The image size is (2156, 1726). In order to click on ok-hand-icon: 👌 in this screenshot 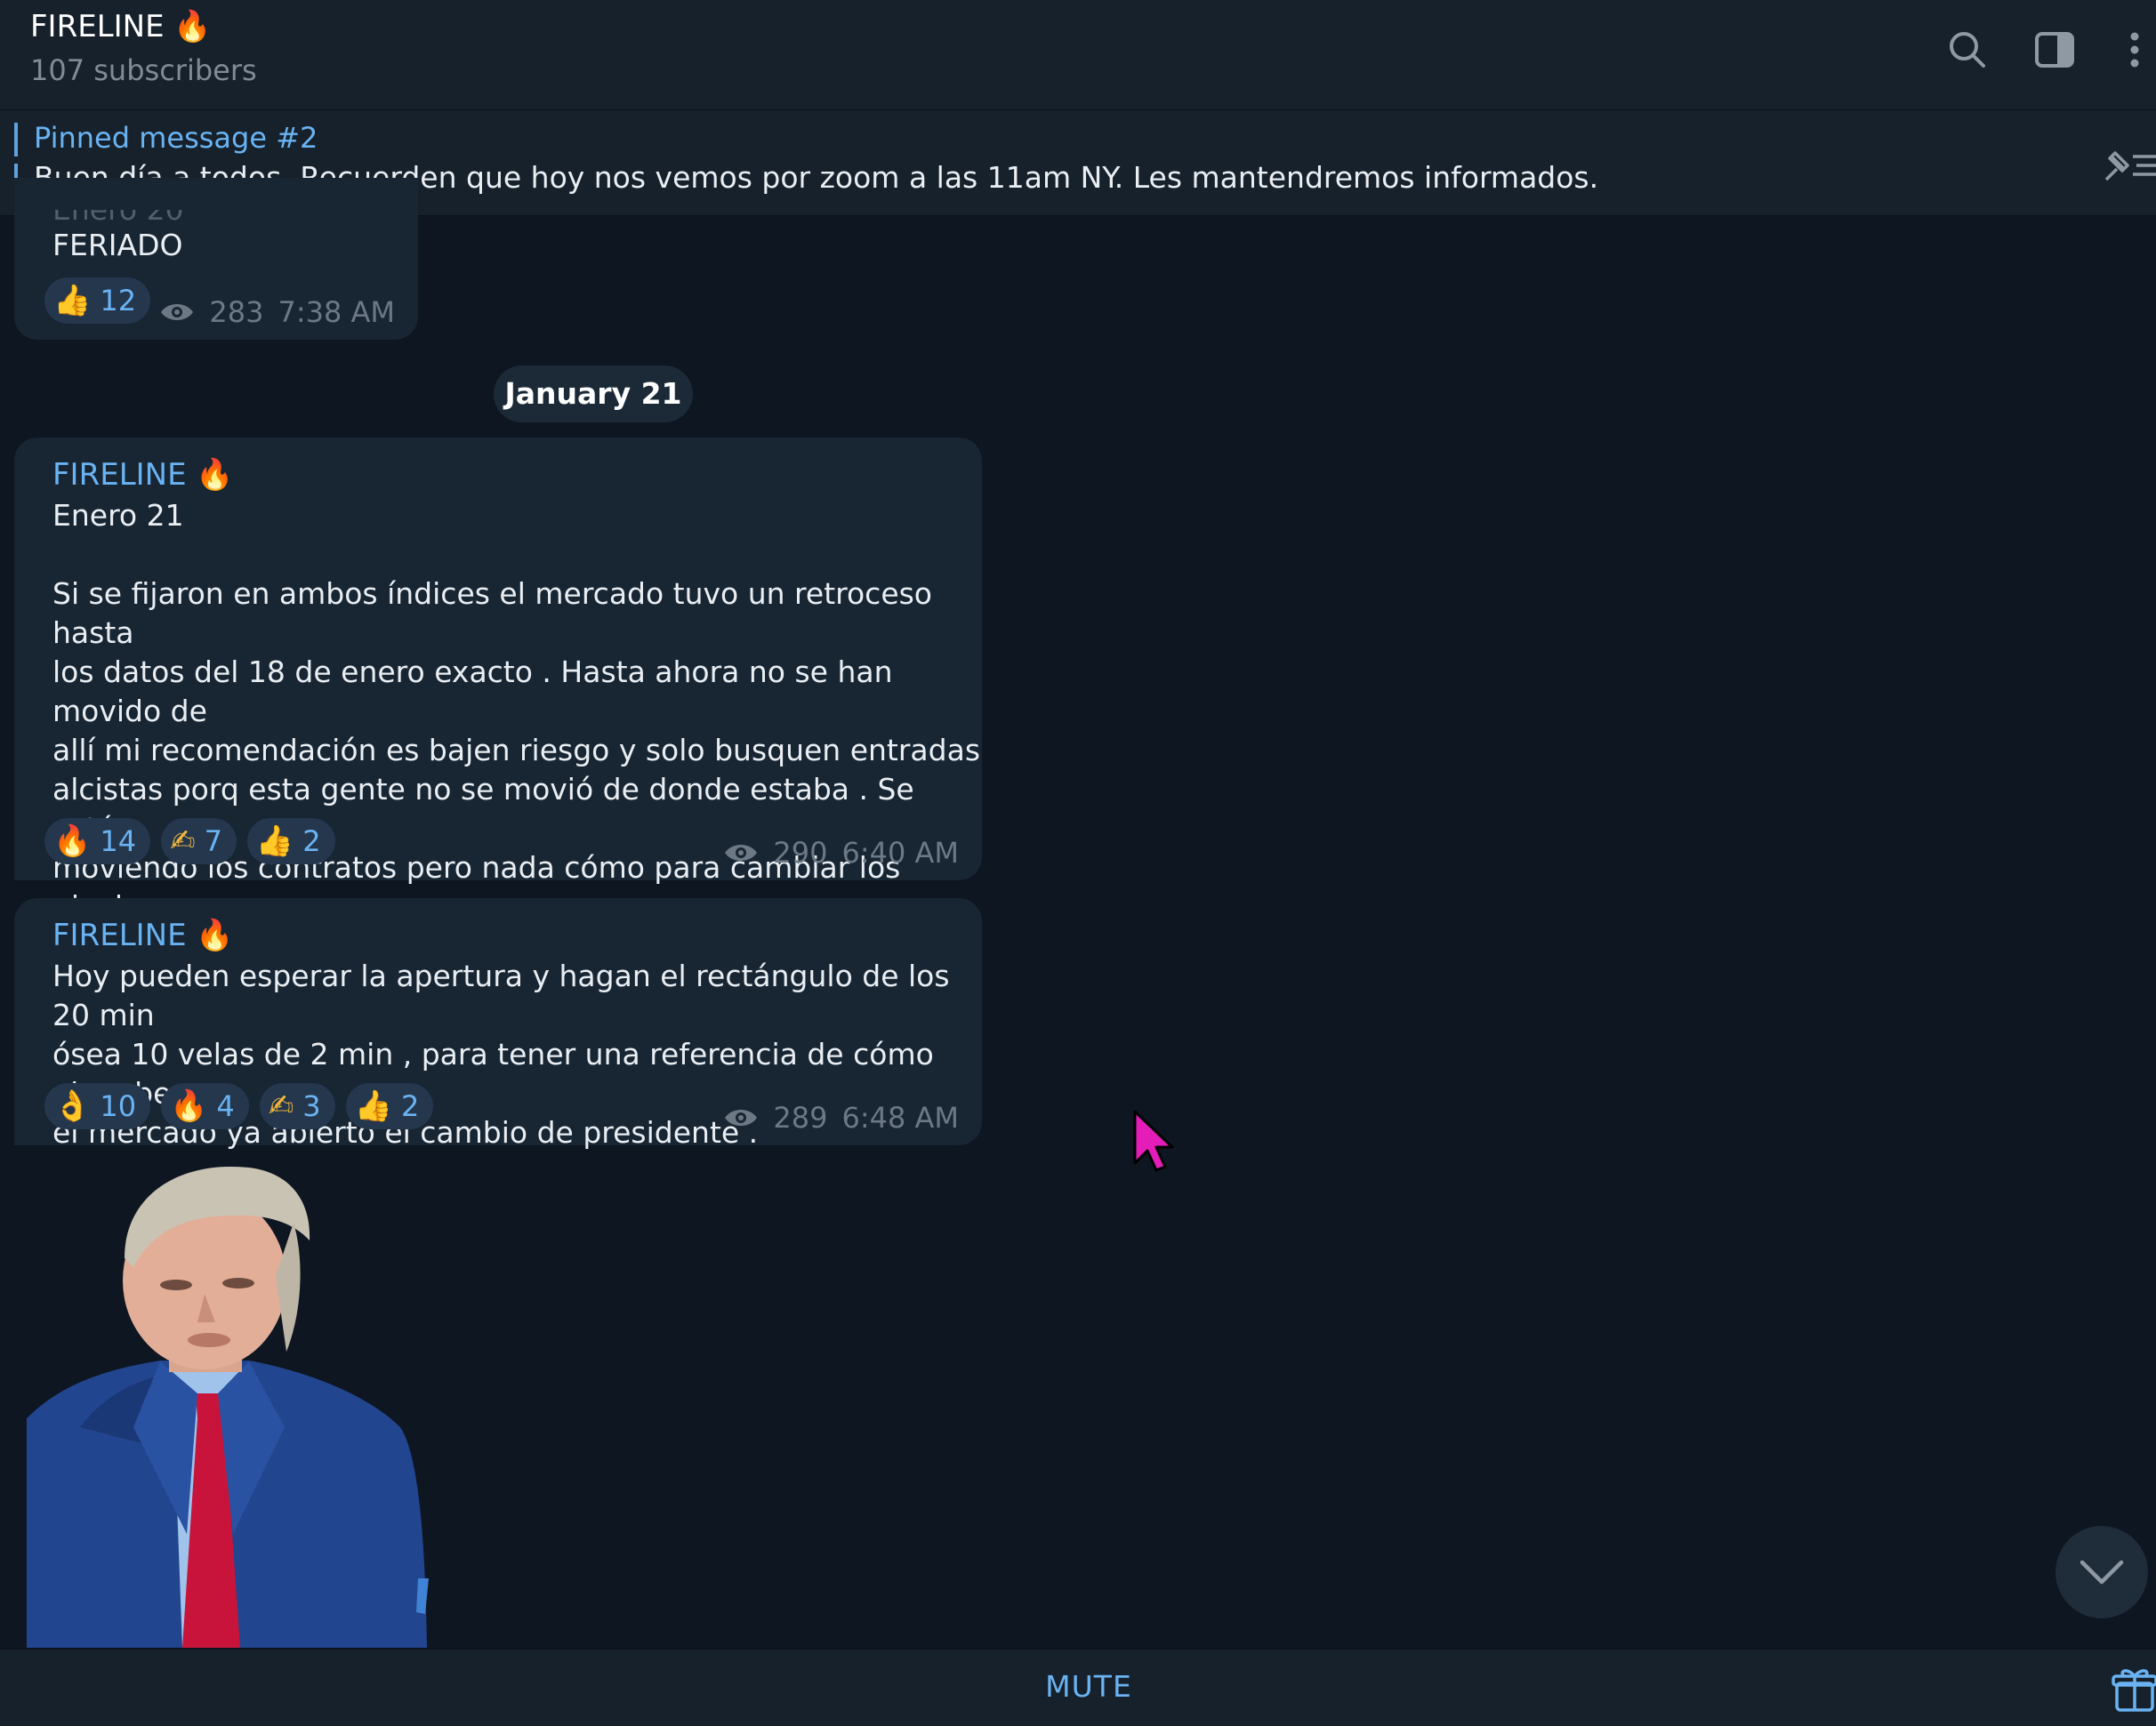, I will do `click(73, 1106)`.